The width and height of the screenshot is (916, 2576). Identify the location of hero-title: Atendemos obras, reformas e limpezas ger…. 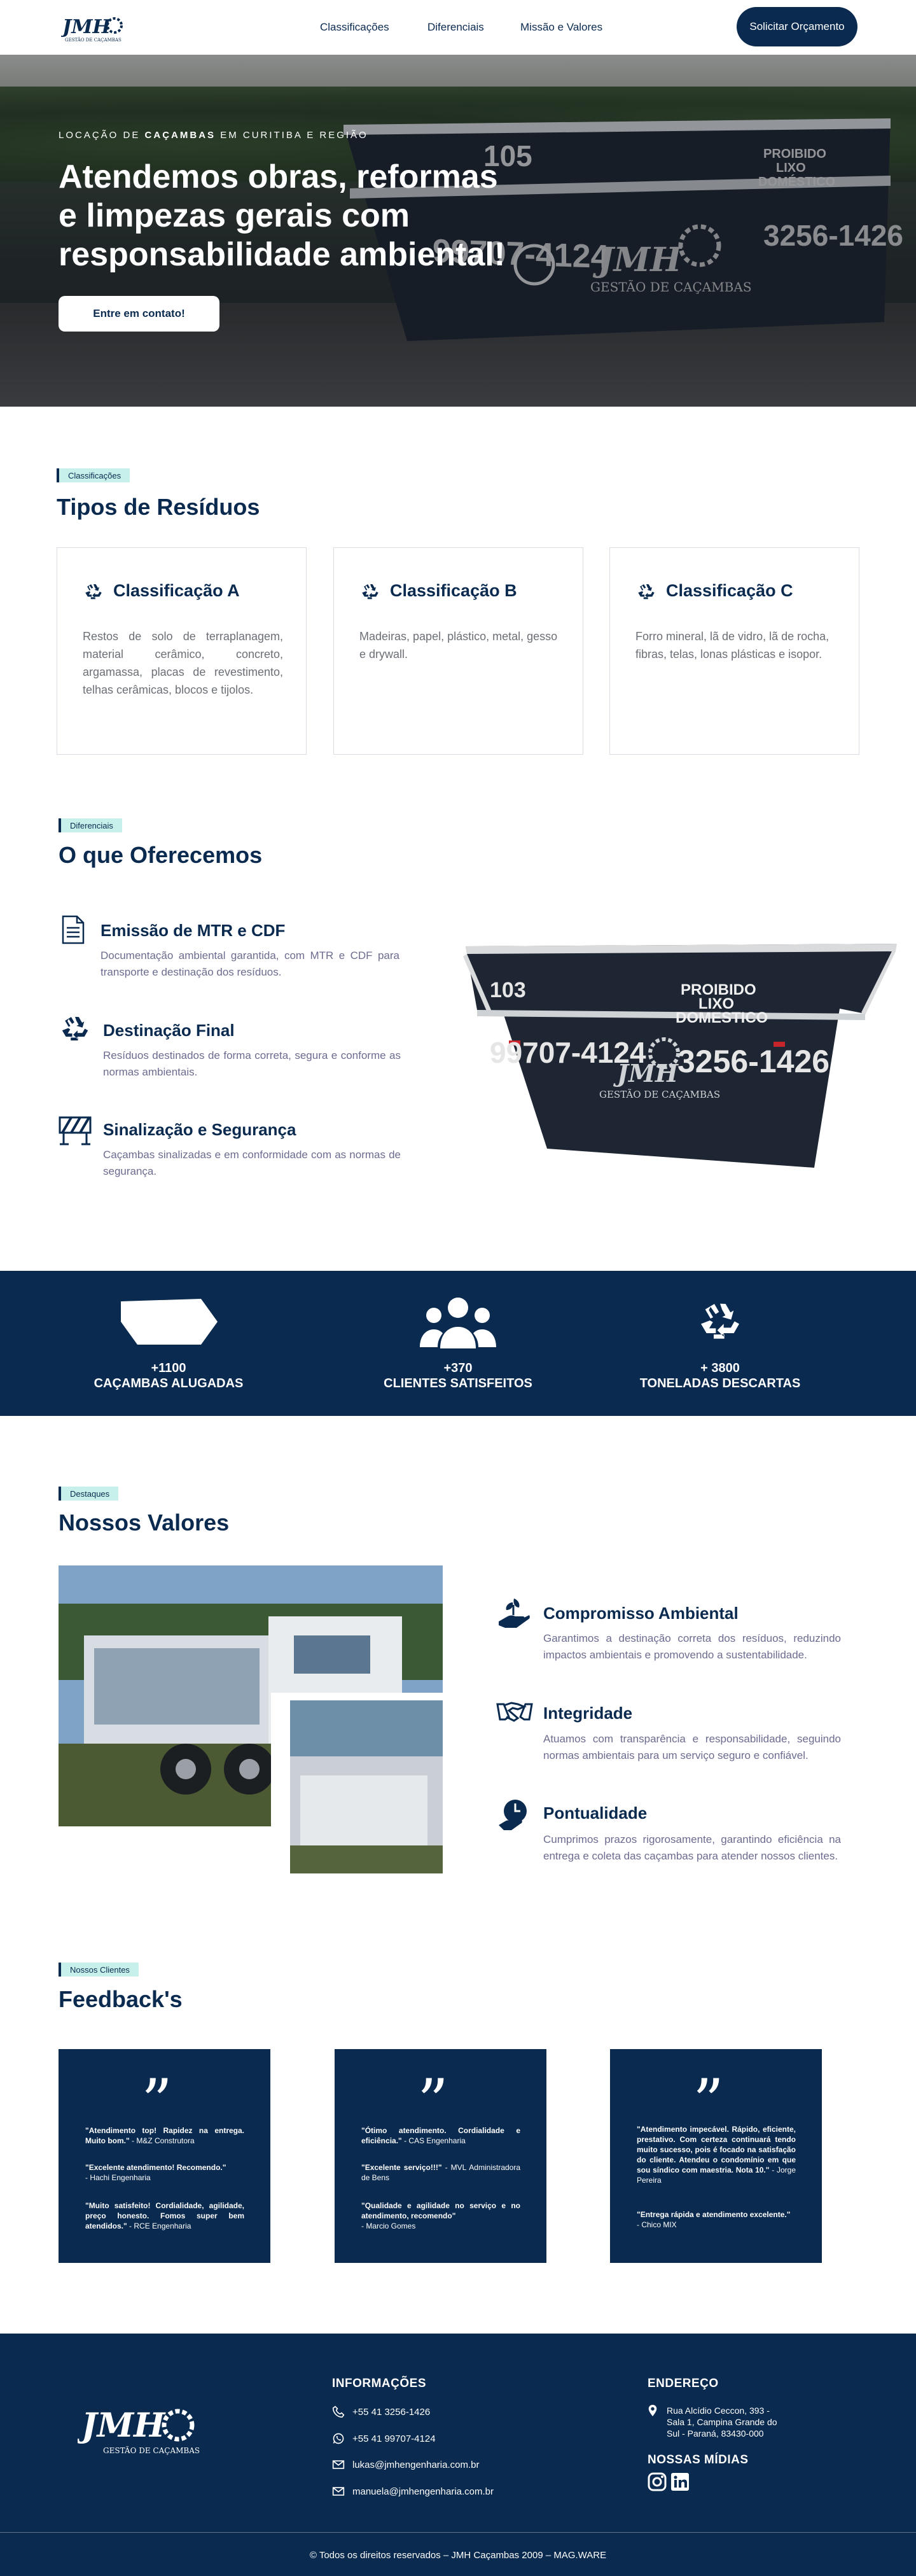
(282, 215).